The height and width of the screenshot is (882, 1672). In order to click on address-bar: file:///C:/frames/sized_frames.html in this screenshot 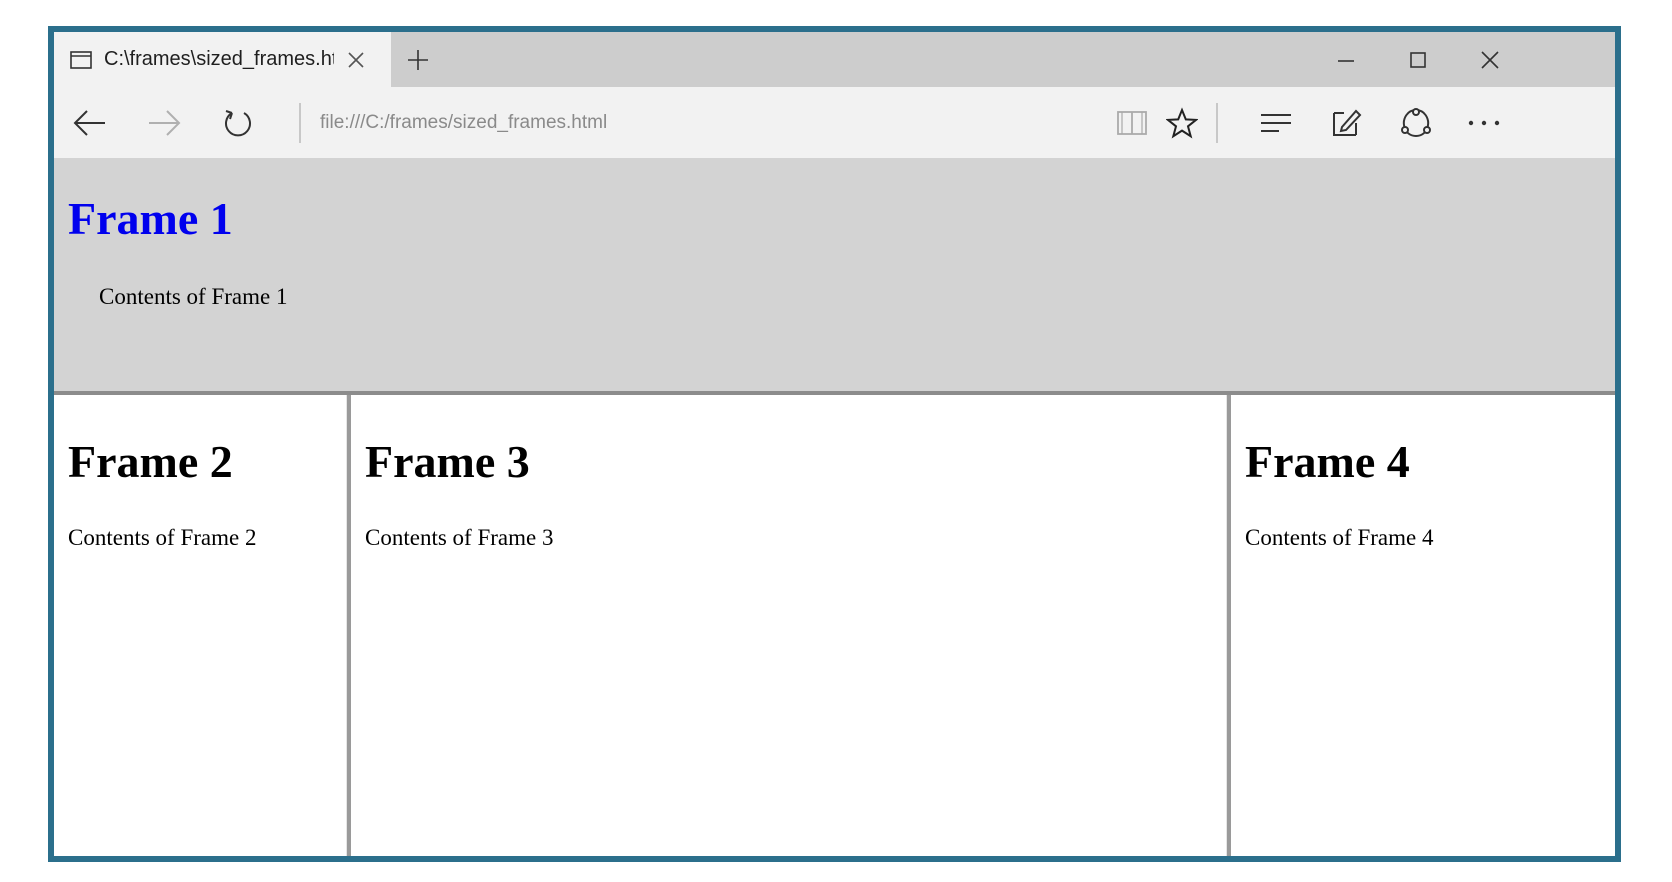, I will do `click(710, 123)`.